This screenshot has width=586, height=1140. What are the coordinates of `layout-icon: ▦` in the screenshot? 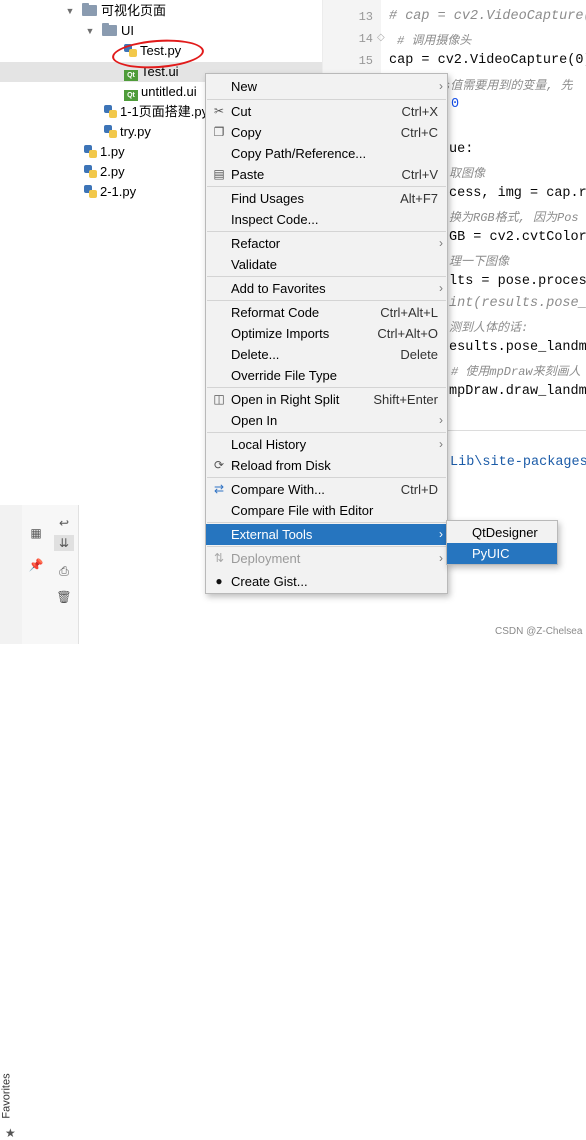 It's located at (36, 533).